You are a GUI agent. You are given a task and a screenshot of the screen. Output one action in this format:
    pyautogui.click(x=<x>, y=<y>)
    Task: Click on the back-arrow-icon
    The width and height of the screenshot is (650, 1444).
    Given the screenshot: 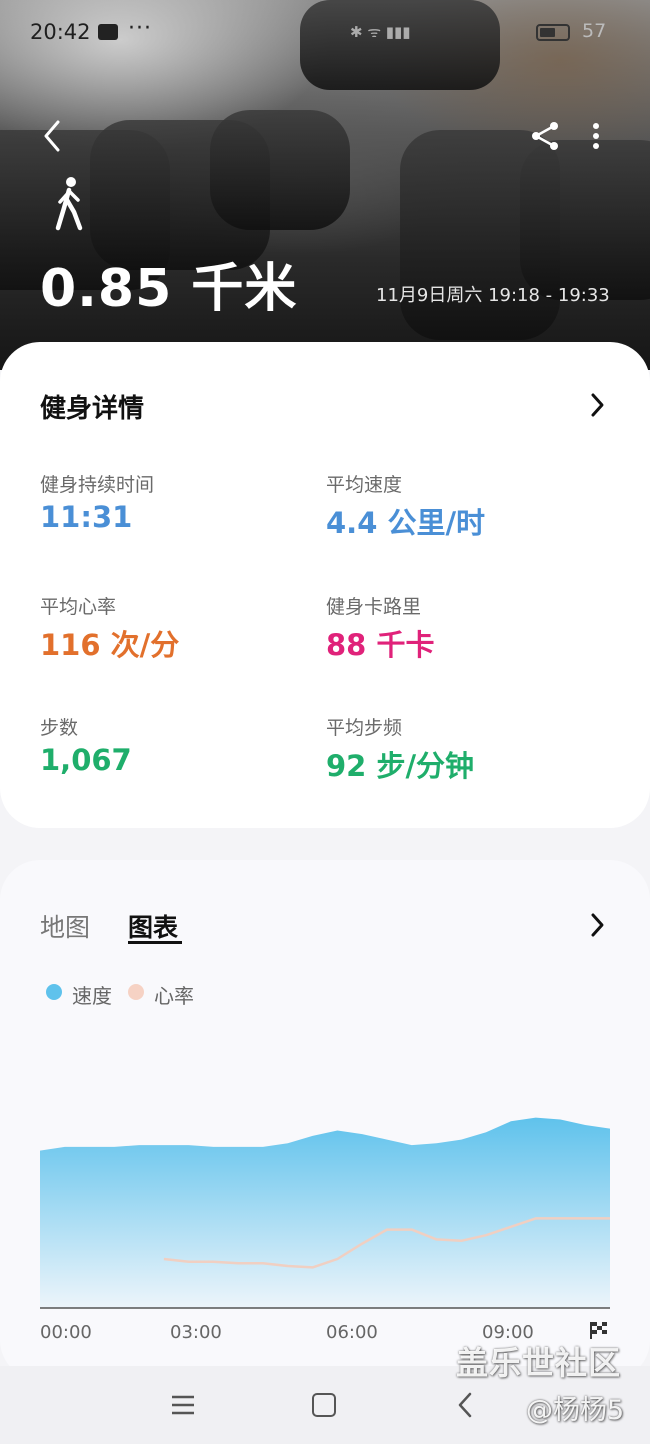 What is the action you would take?
    pyautogui.click(x=54, y=136)
    